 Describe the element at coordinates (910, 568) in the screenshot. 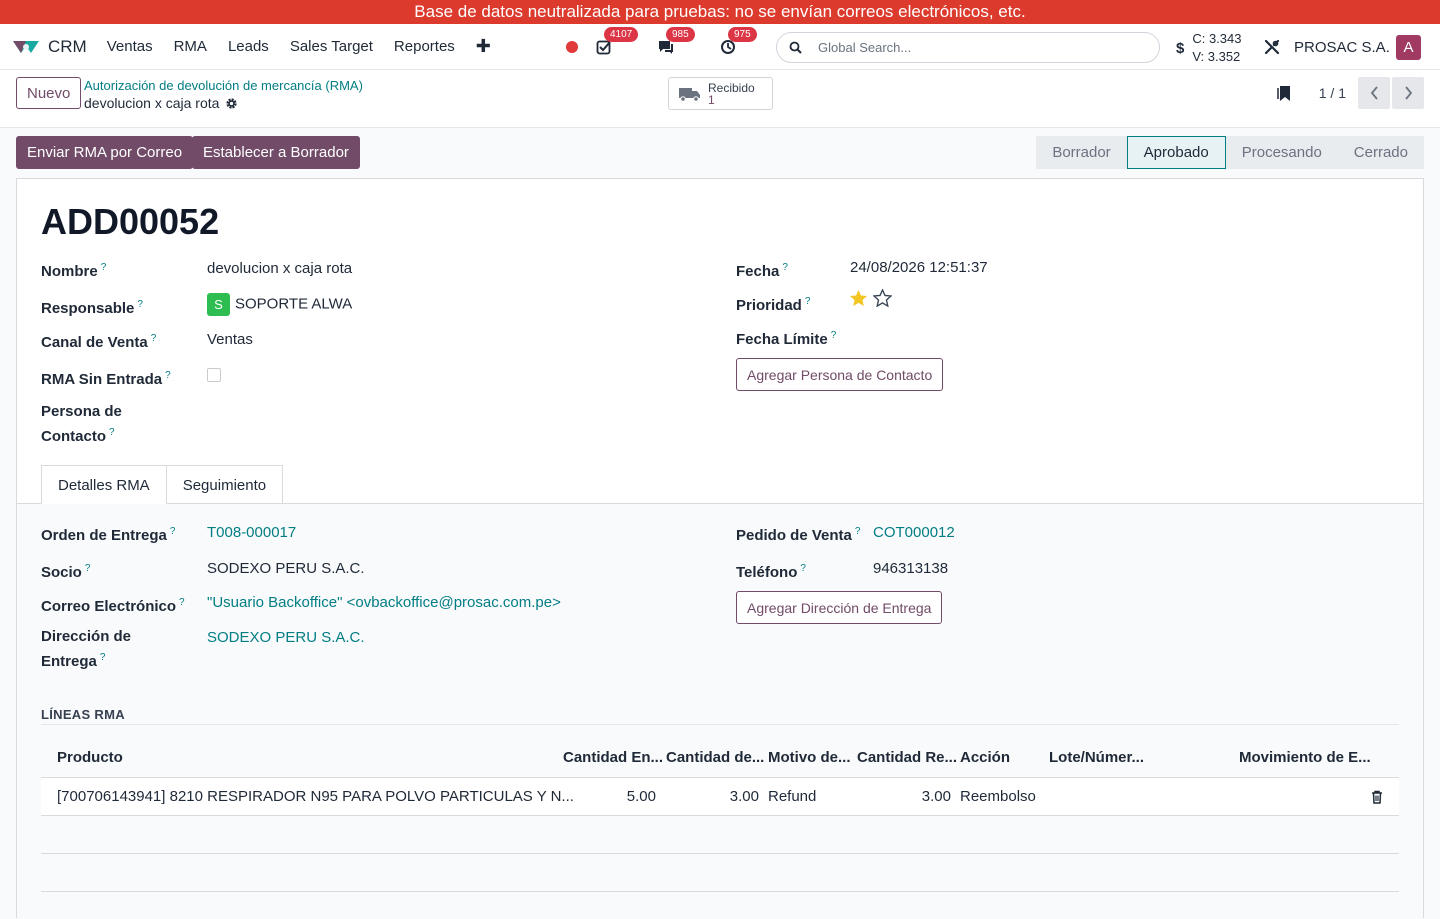

I see `field-telefono: 946313138` at that location.